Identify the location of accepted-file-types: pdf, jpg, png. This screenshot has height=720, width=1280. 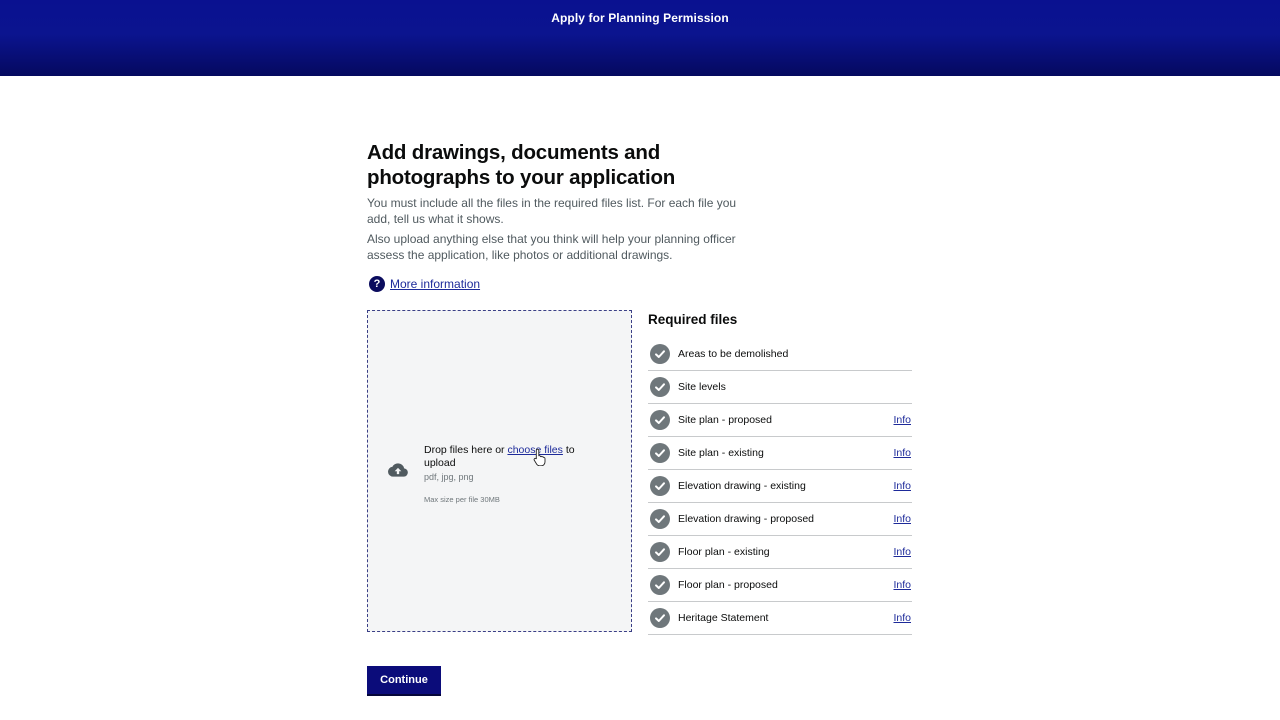
(449, 477).